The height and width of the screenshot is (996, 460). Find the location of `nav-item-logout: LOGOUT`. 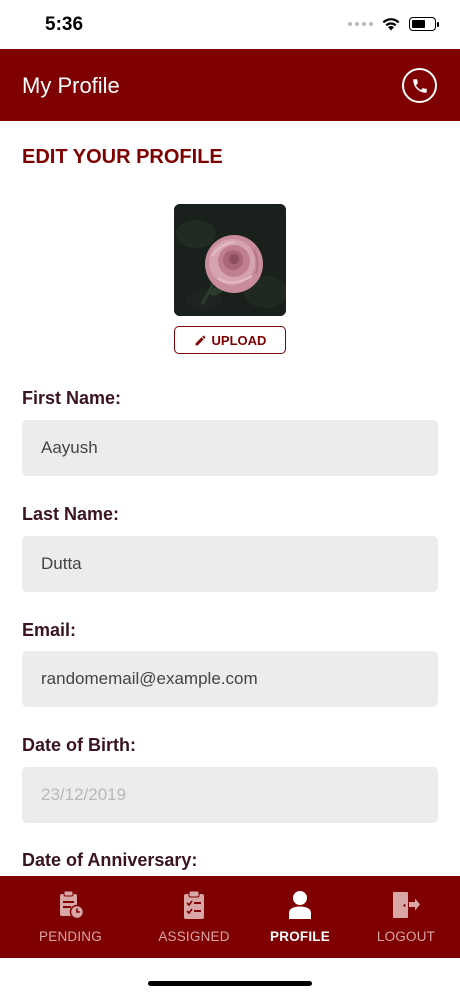

nav-item-logout: LOGOUT is located at coordinates (406, 917).